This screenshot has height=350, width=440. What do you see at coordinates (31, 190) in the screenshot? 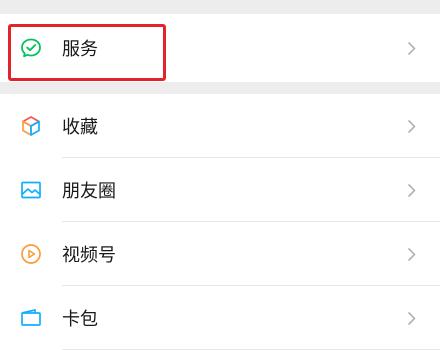
I see `moments-image-icon` at bounding box center [31, 190].